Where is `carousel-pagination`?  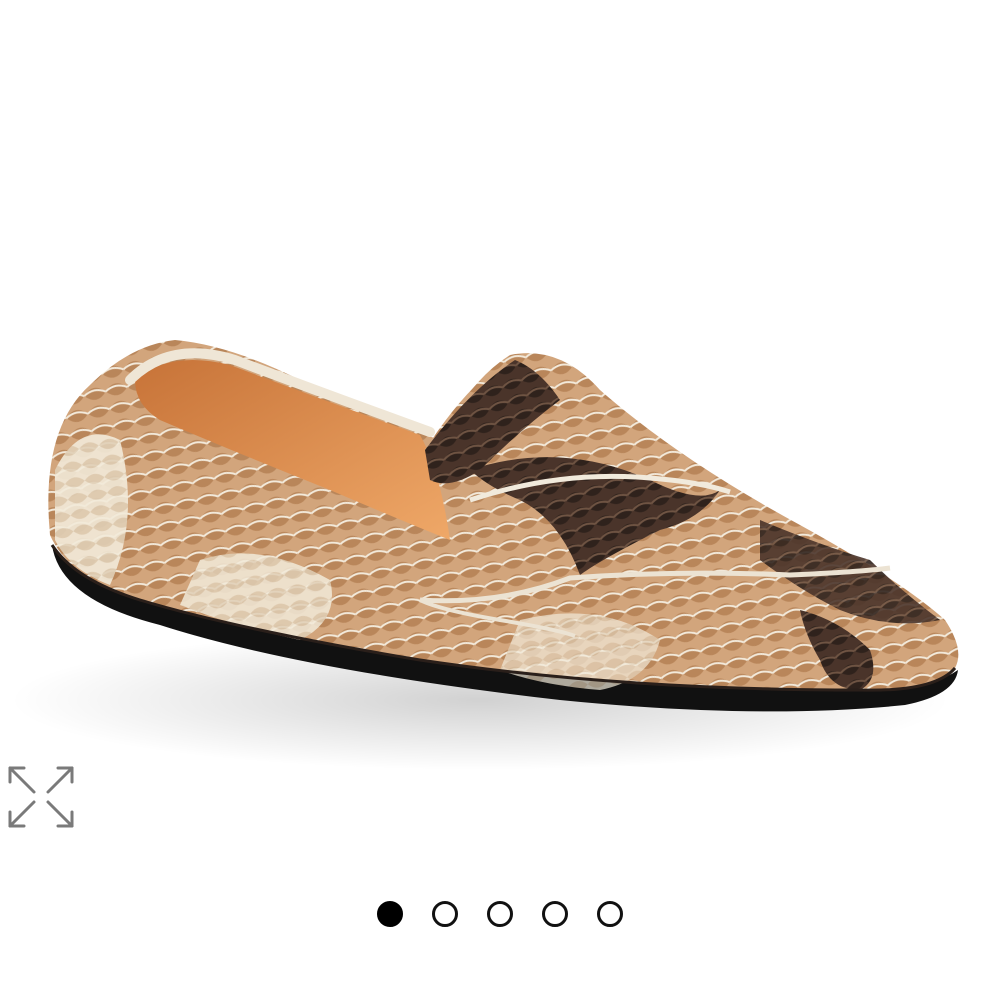 carousel-pagination is located at coordinates (500, 914).